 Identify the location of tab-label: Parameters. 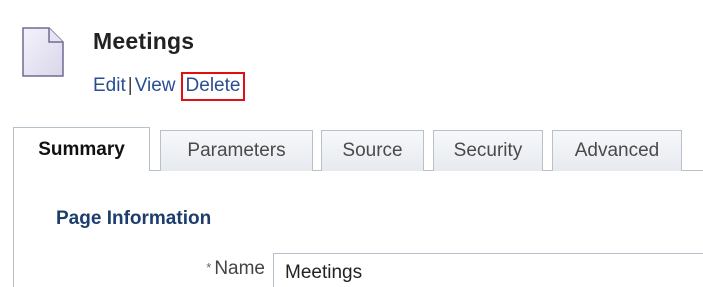
(236, 150).